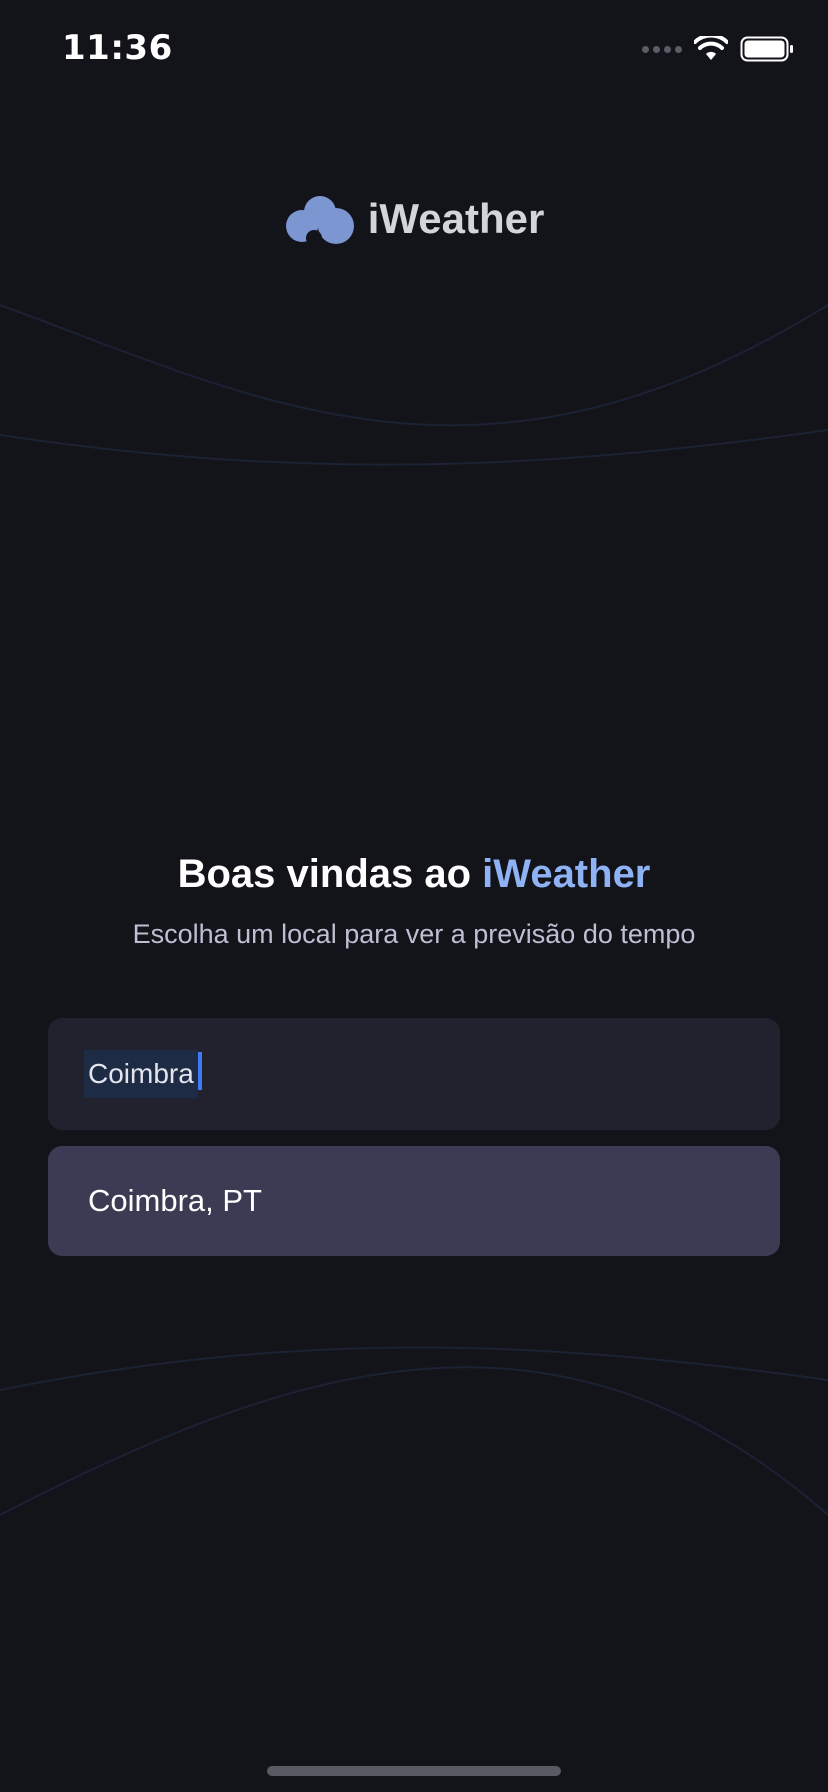 The height and width of the screenshot is (1792, 828). I want to click on search-input: Coimbra, so click(414, 1074).